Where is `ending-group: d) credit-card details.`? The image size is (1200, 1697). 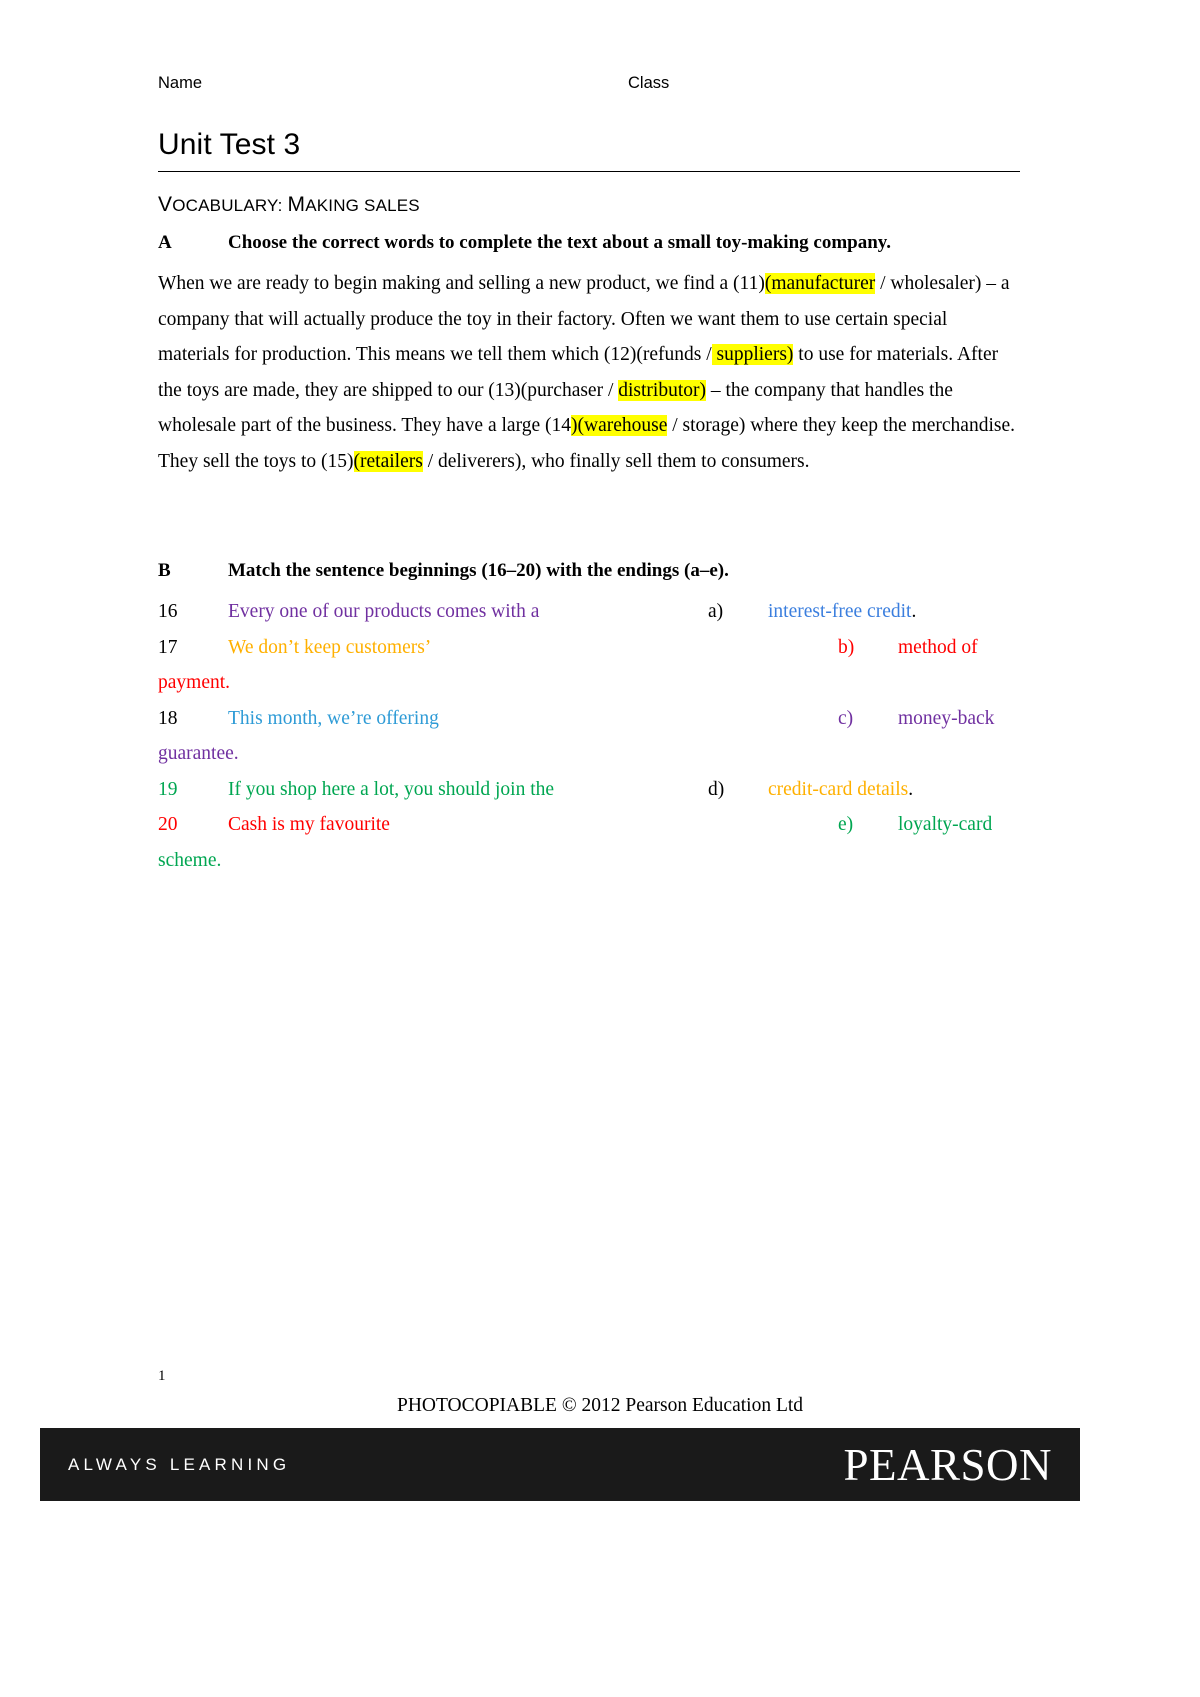 ending-group: d) credit-card details. is located at coordinates (810, 790).